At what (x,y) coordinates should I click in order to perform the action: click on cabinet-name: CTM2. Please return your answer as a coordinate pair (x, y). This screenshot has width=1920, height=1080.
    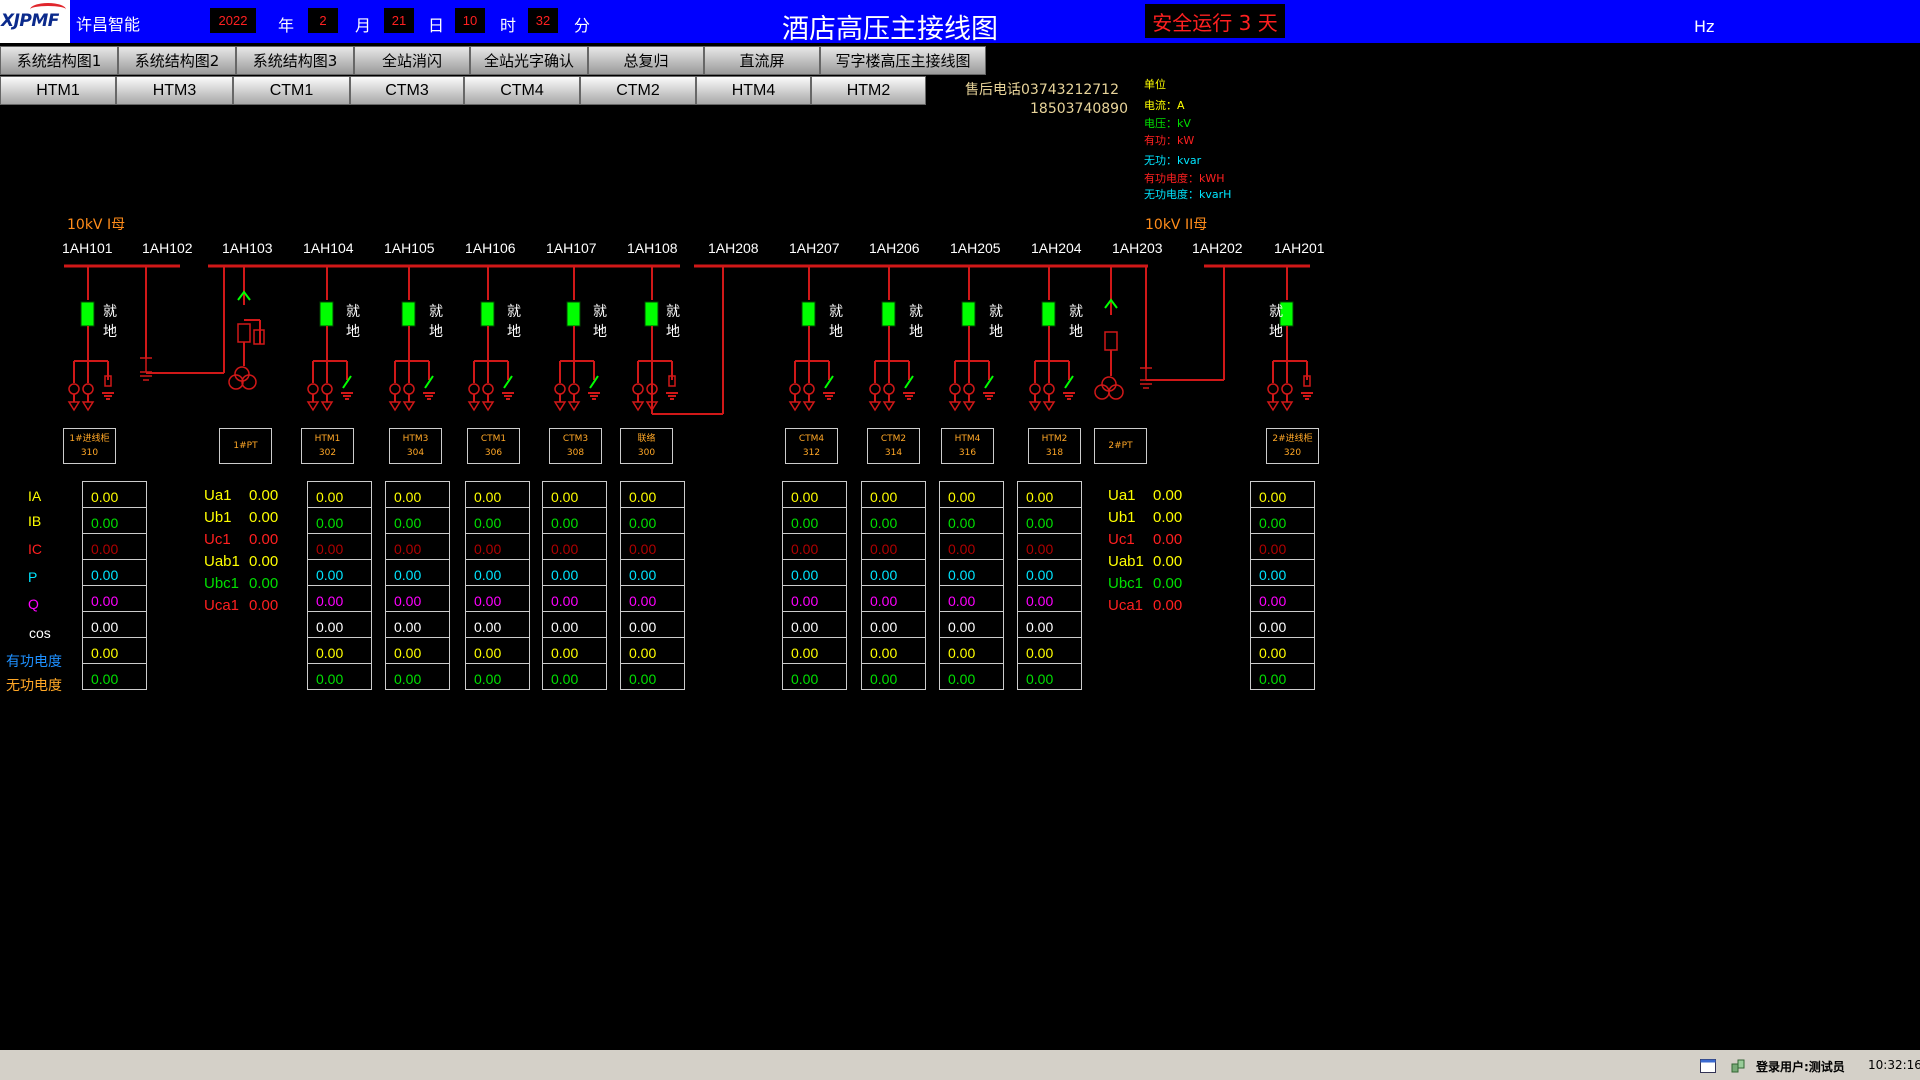
    Looking at the image, I should click on (893, 439).